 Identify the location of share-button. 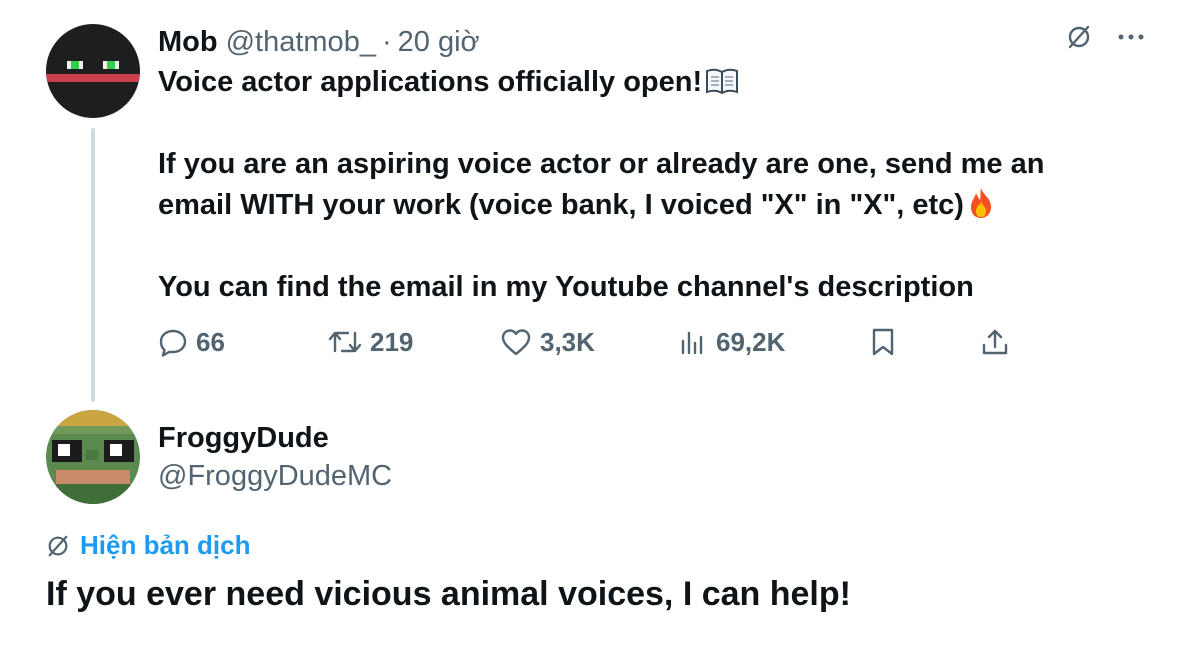
(999, 342).